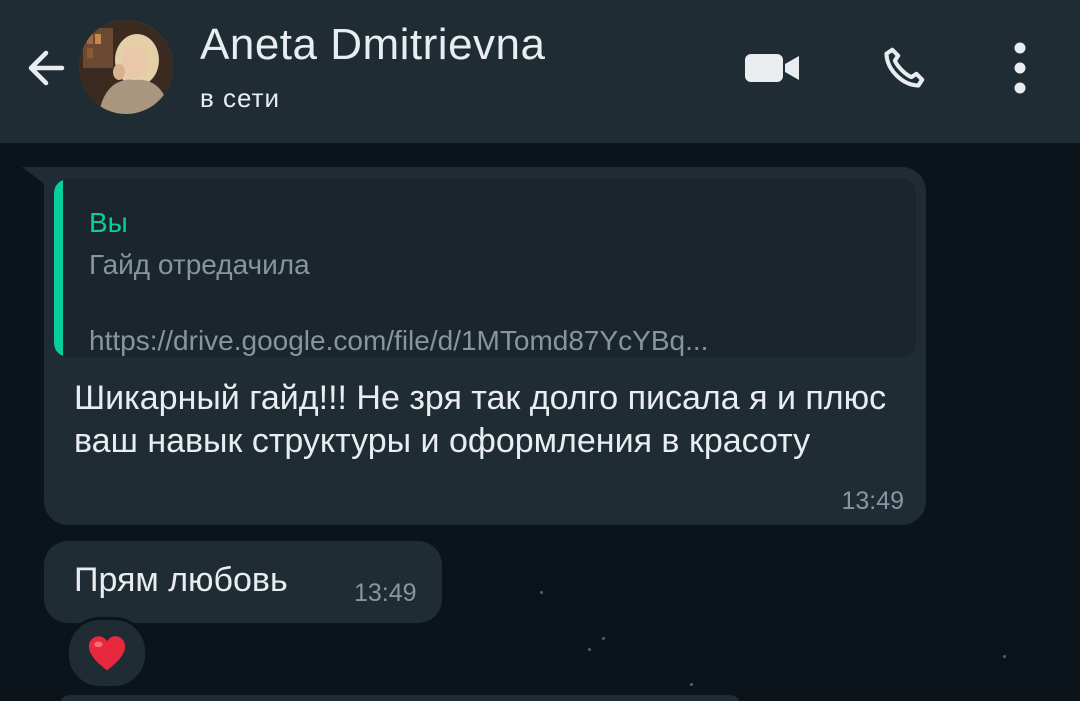 Image resolution: width=1080 pixels, height=701 pixels. I want to click on back-button, so click(46, 68).